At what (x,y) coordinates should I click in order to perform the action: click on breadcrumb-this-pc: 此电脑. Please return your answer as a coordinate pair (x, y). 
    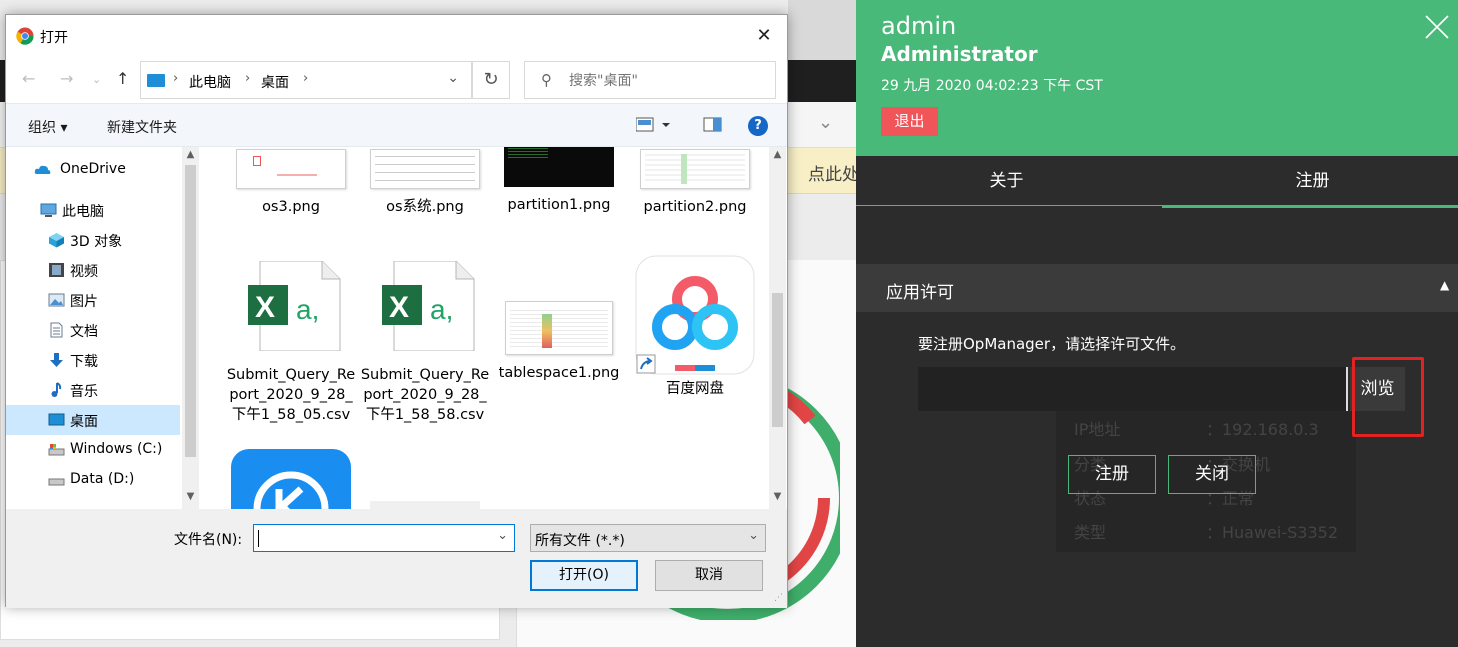
    Looking at the image, I should click on (210, 82).